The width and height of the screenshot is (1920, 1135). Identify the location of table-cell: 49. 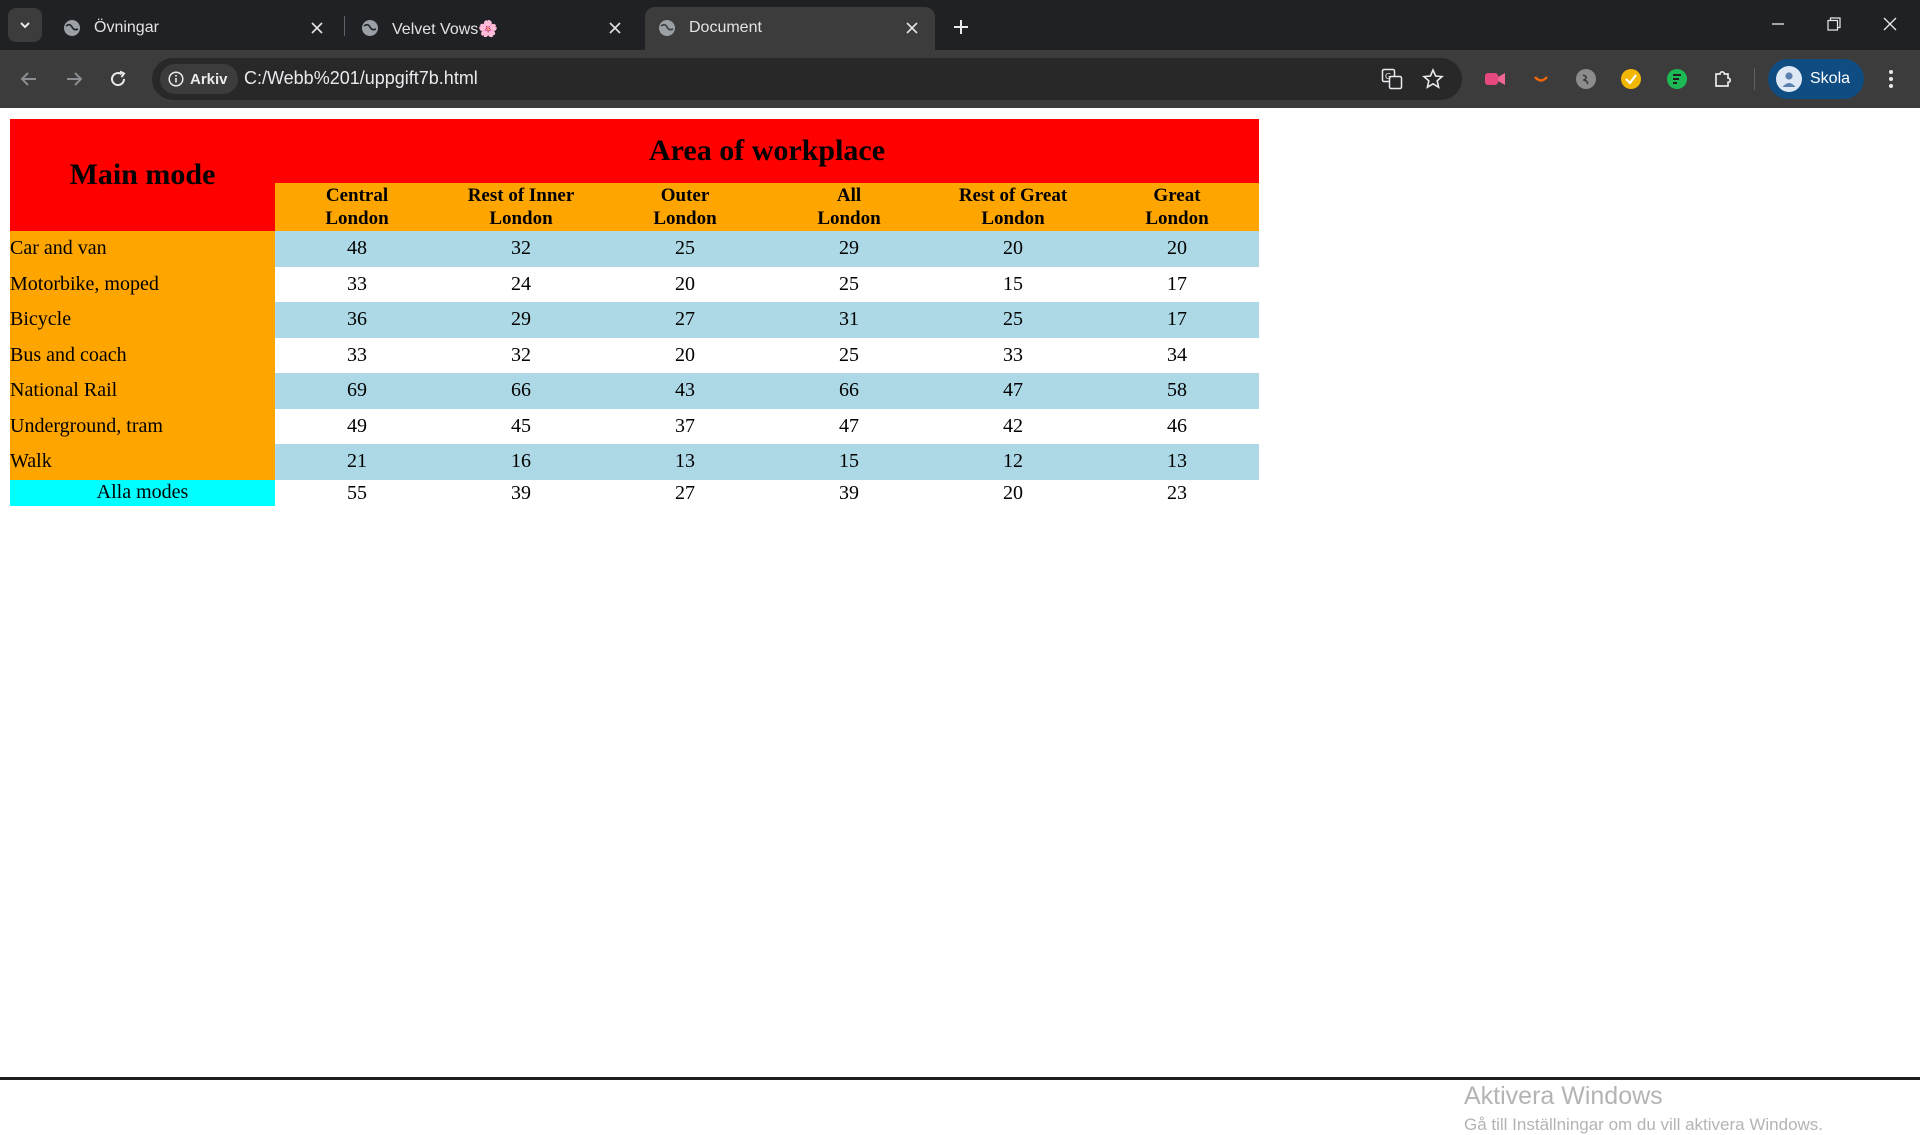
(357, 425).